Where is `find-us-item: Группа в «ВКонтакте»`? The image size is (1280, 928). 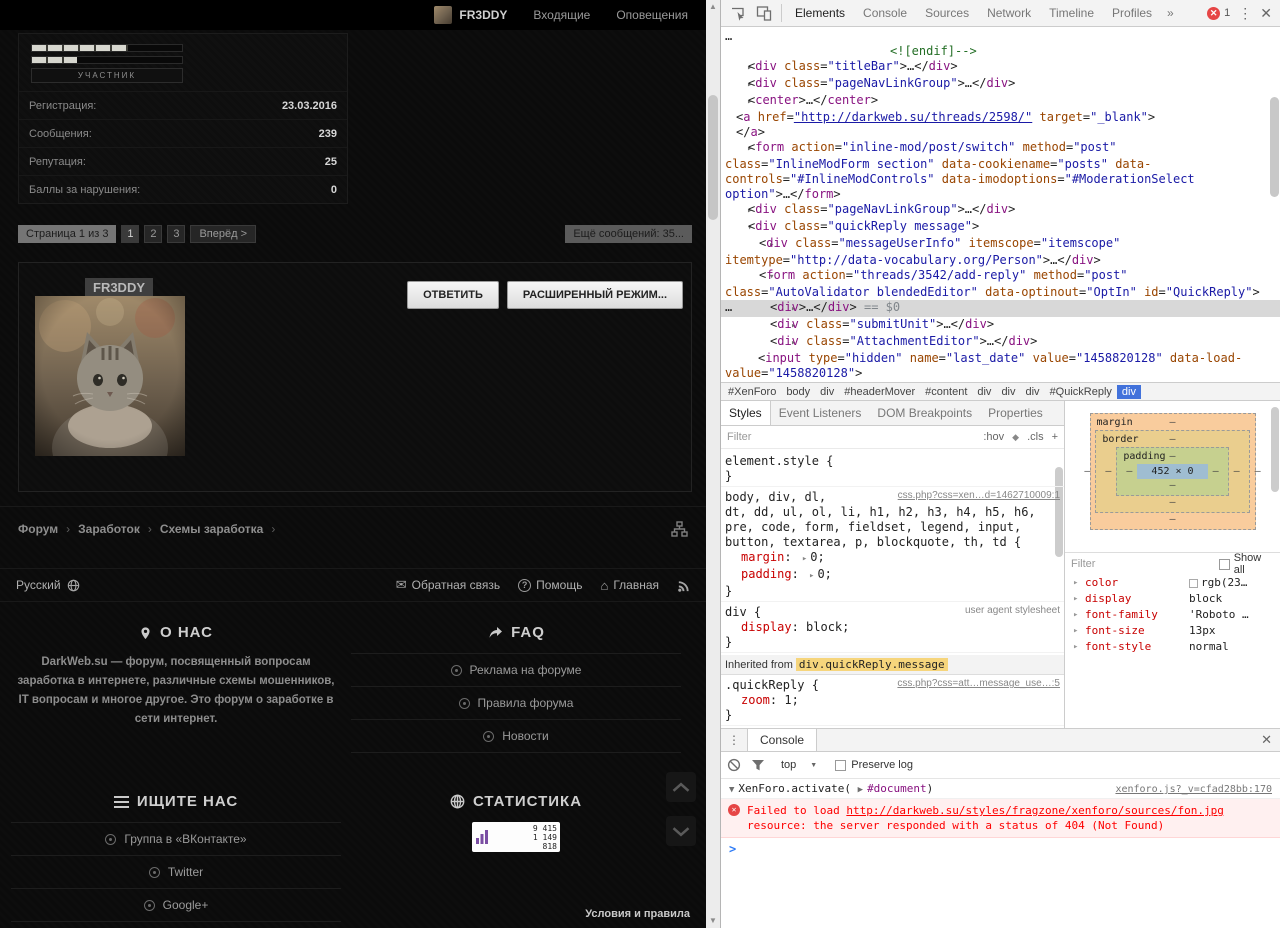 find-us-item: Группа в «ВКонтакте» is located at coordinates (176, 839).